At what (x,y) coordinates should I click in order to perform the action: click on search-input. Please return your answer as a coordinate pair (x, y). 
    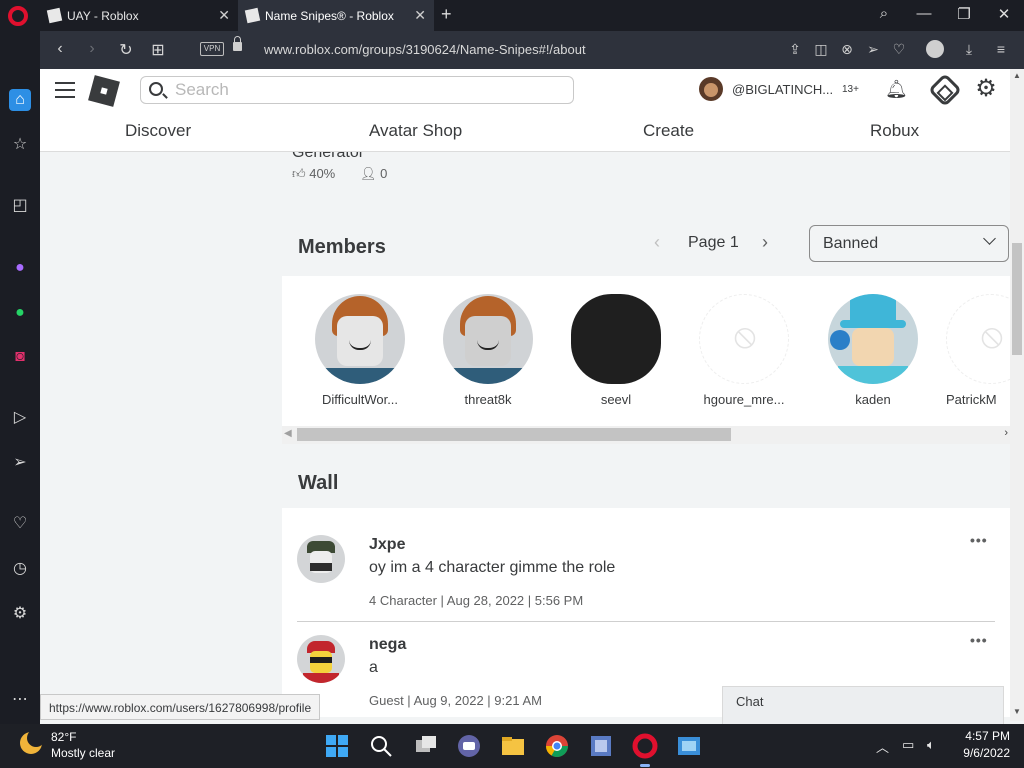
    Looking at the image, I should click on (370, 90).